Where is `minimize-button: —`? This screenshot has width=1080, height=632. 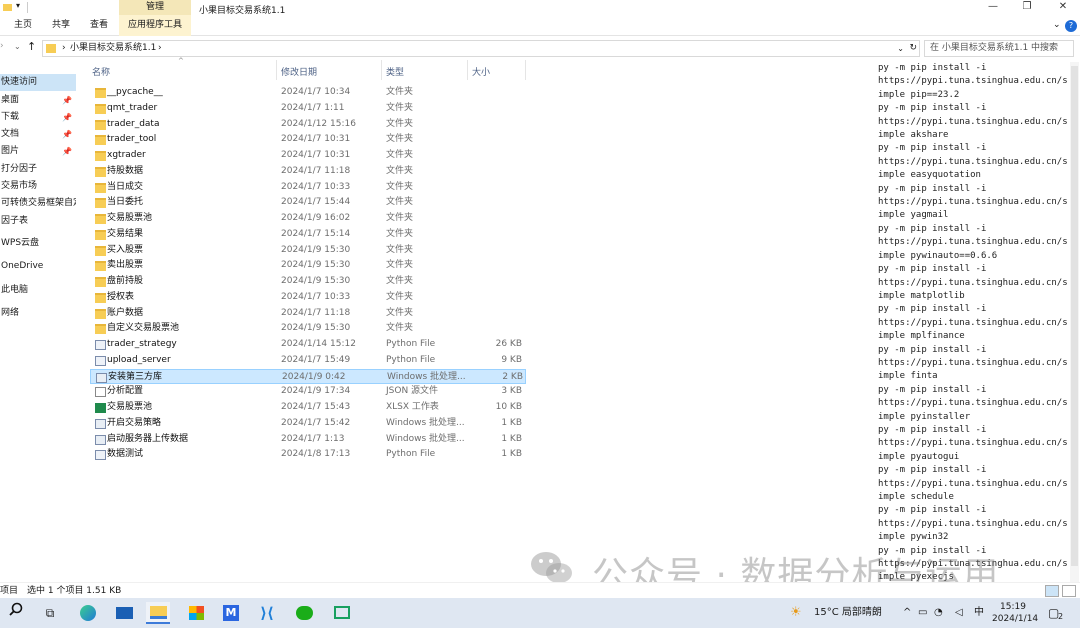 minimize-button: — is located at coordinates (993, 8).